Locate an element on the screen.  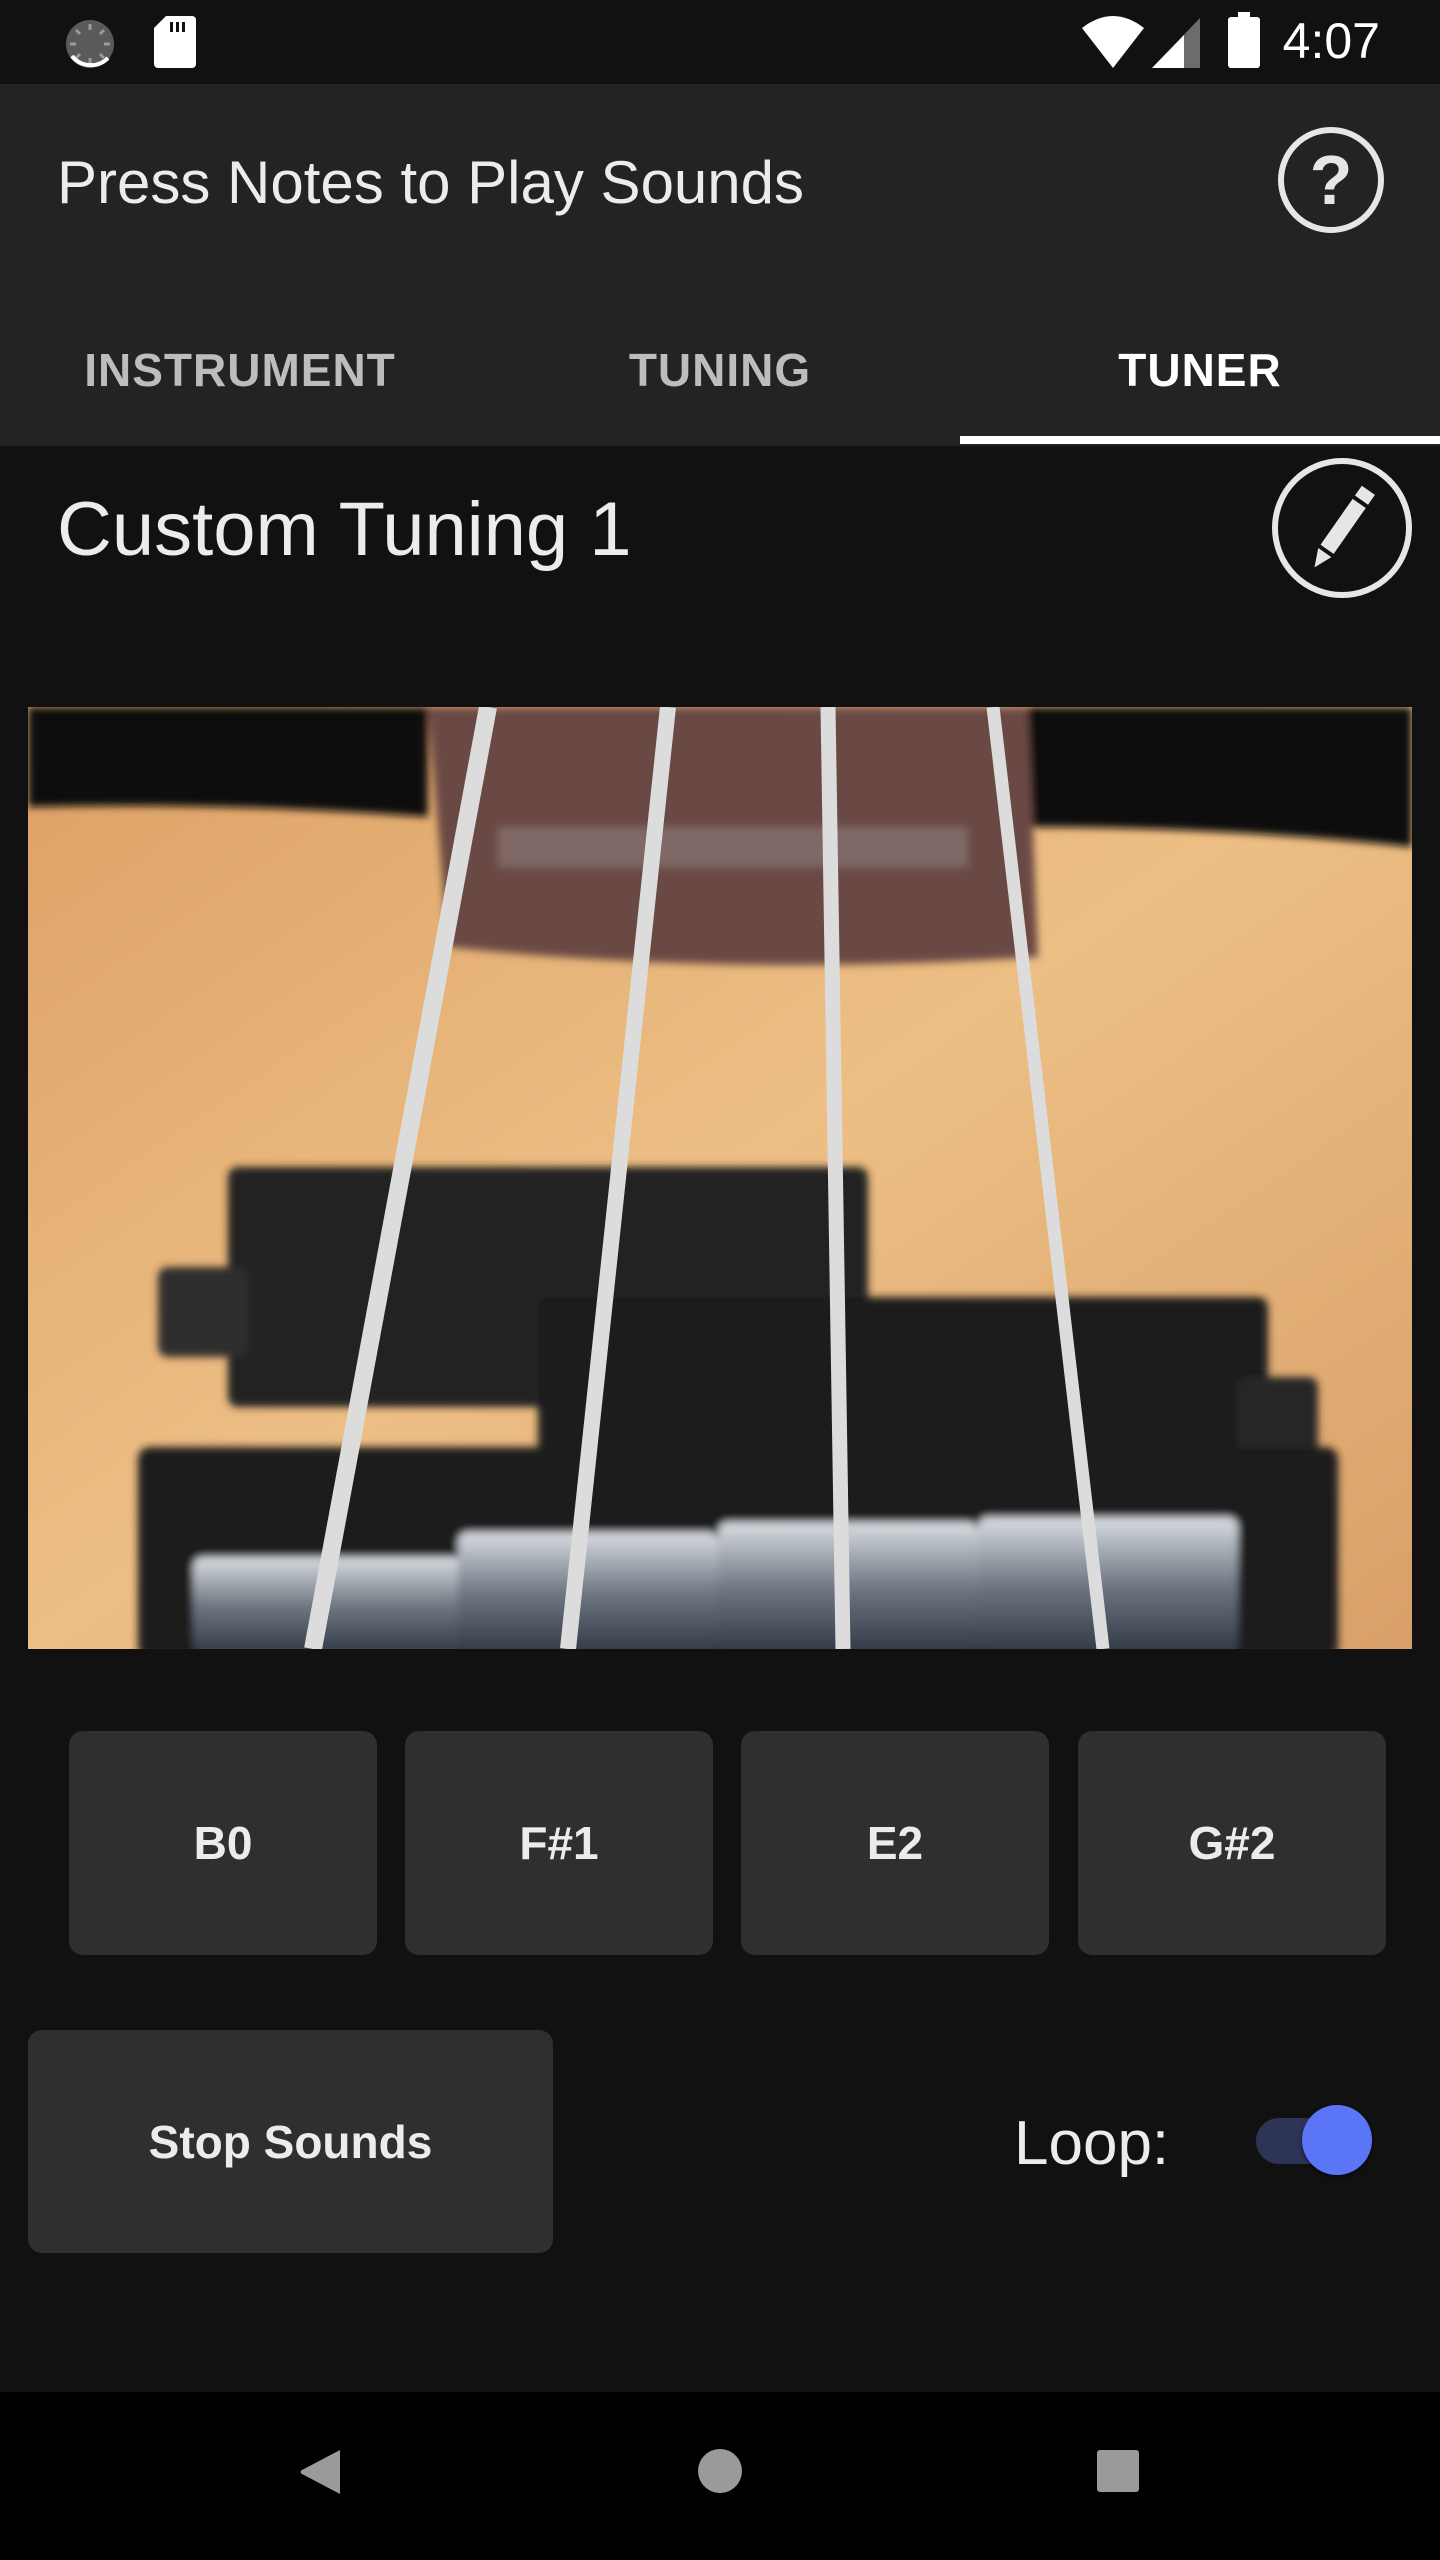
note-button-e2: E2 is located at coordinates (895, 1843).